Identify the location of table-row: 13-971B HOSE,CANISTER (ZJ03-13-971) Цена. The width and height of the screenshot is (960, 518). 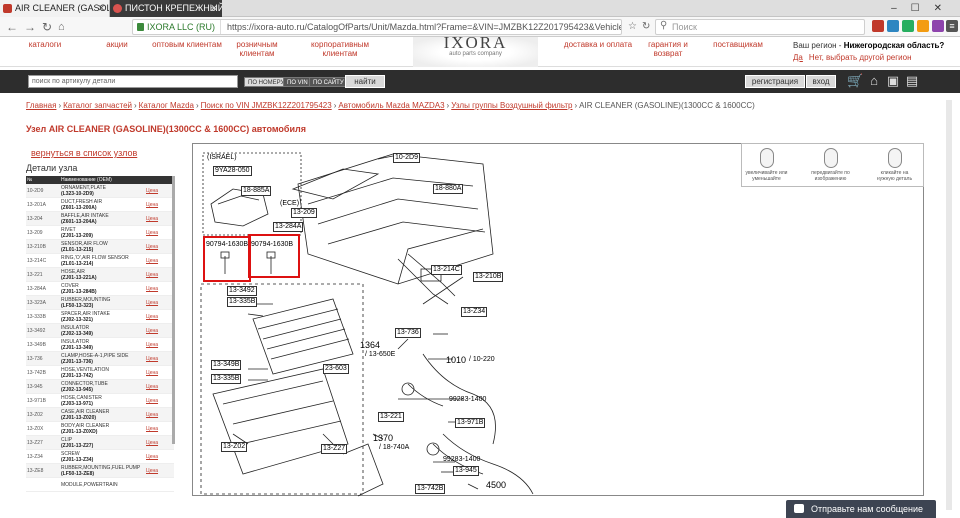
(100, 401).